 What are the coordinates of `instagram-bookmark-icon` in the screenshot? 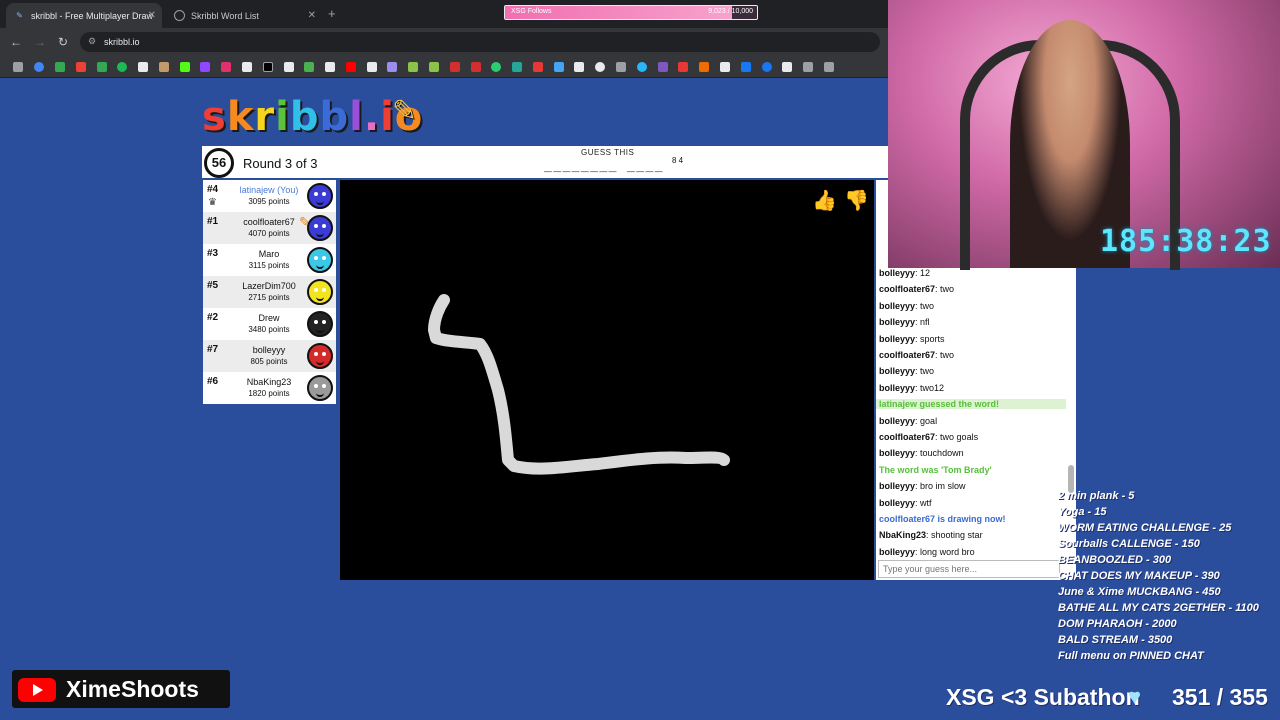 It's located at (226, 66).